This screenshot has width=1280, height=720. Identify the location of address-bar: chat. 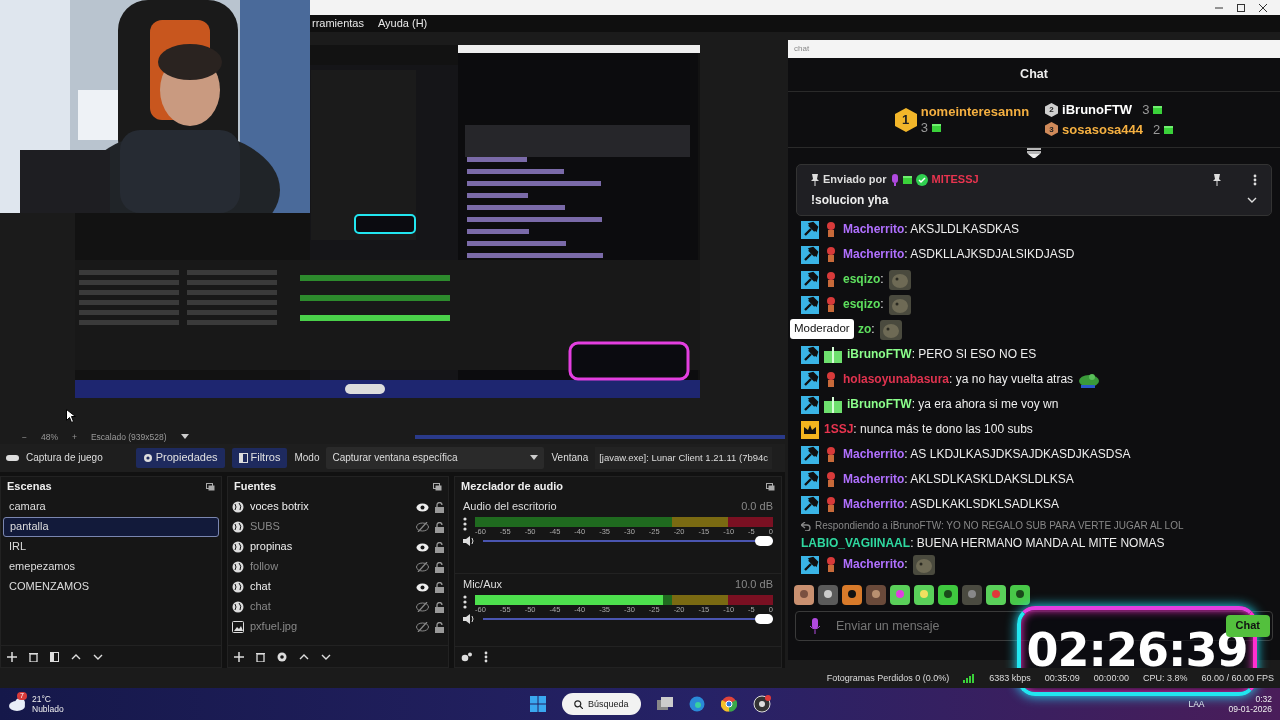
(1034, 49).